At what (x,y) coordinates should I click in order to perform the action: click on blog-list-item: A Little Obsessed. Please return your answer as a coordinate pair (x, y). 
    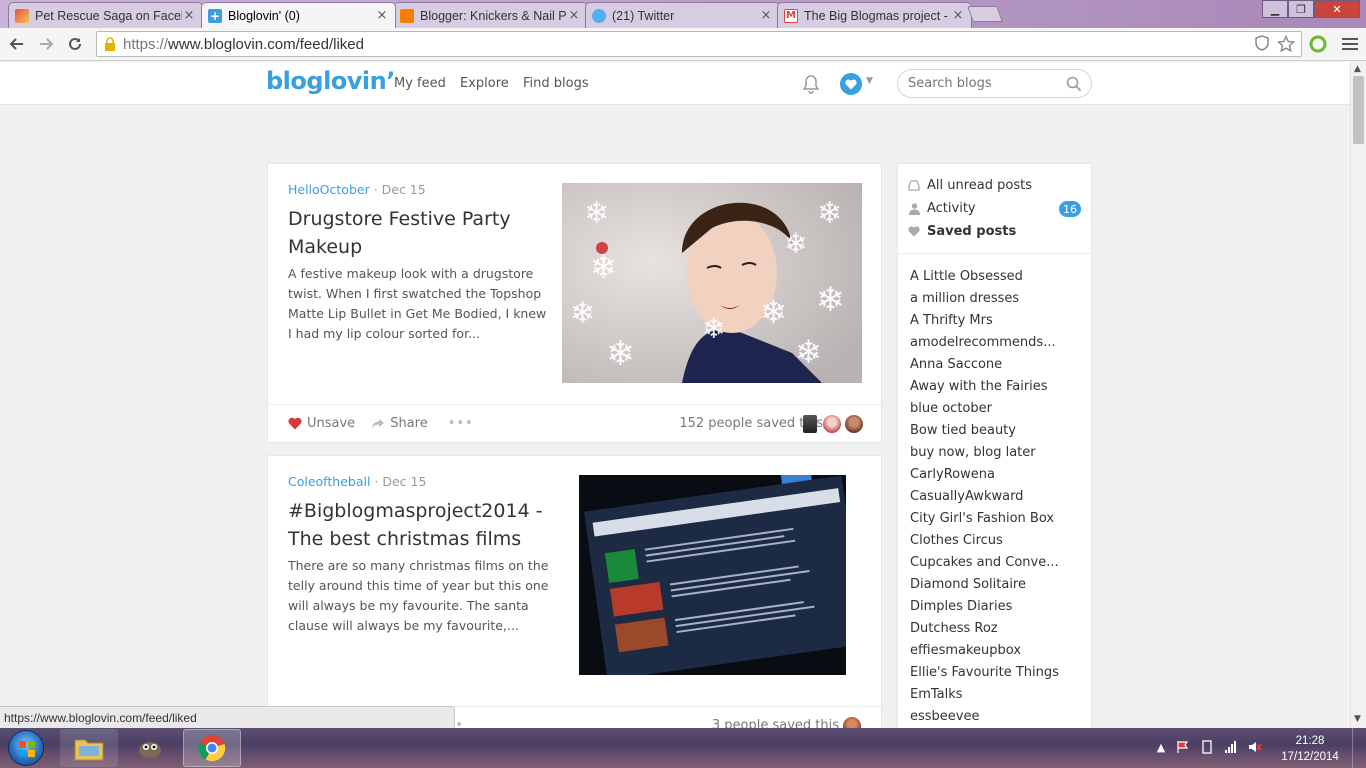
    Looking at the image, I should click on (997, 277).